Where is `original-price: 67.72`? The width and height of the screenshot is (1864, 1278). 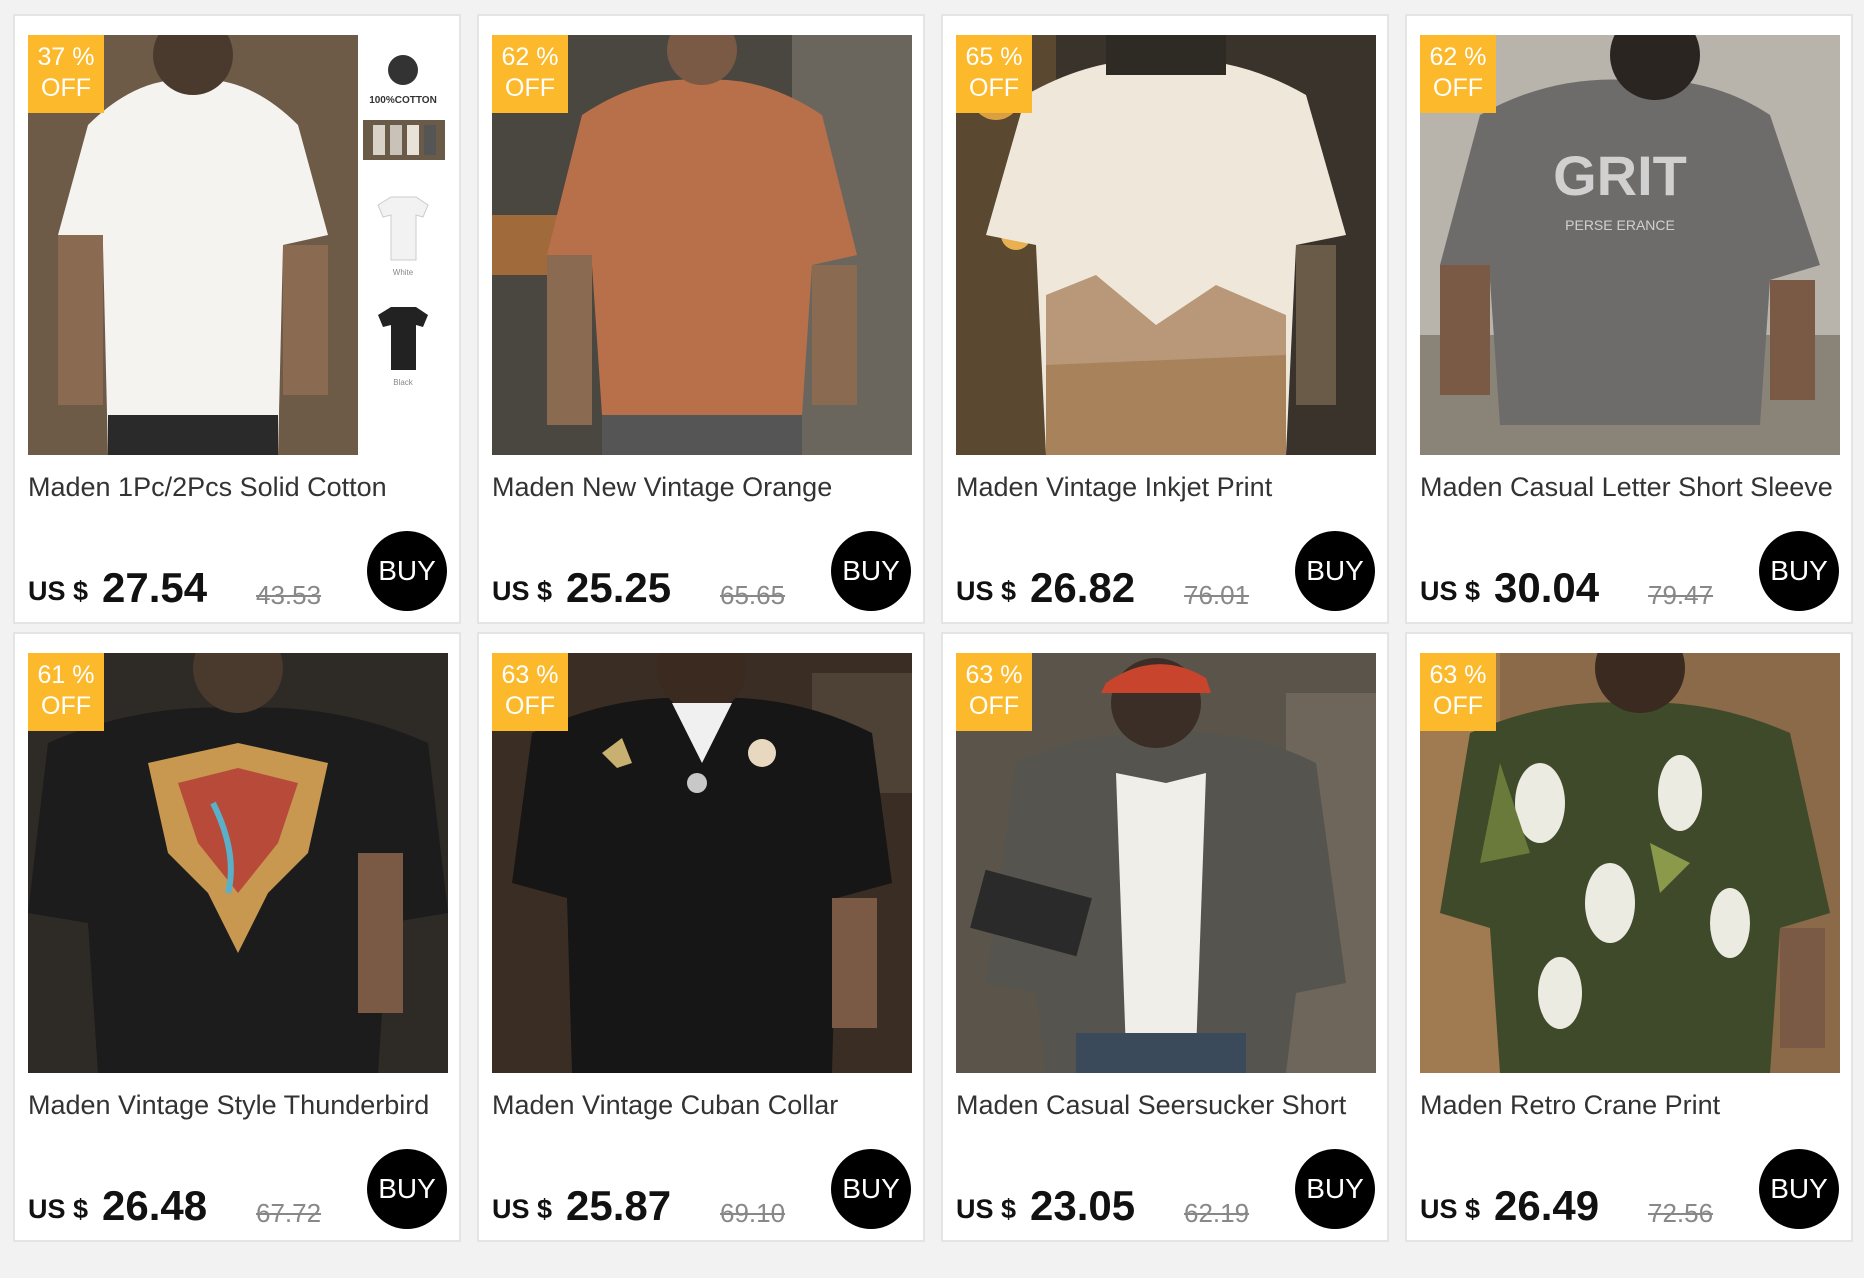
original-price: 67.72 is located at coordinates (289, 1213).